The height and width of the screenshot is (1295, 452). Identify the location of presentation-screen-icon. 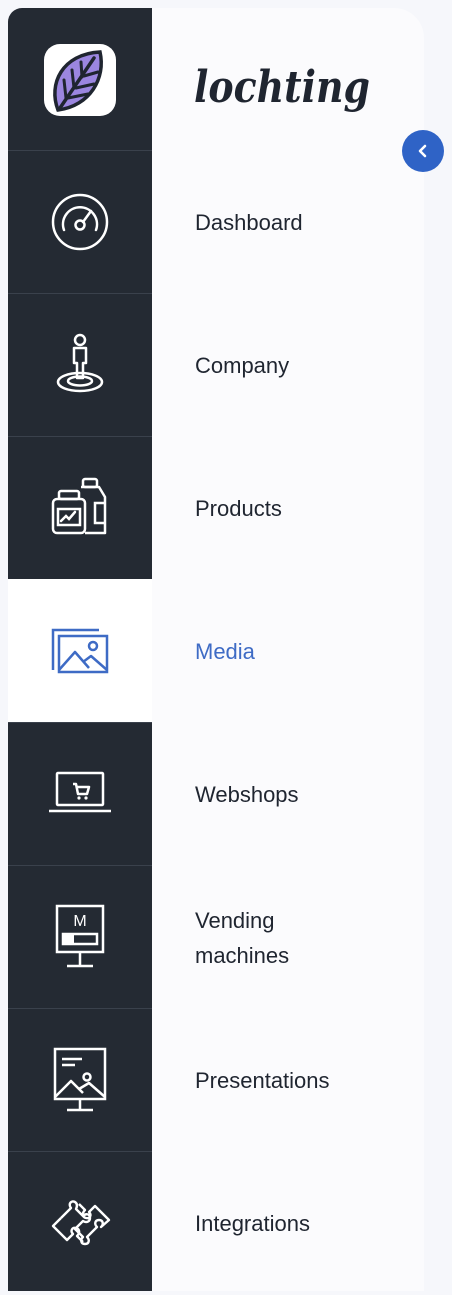
(80, 1079).